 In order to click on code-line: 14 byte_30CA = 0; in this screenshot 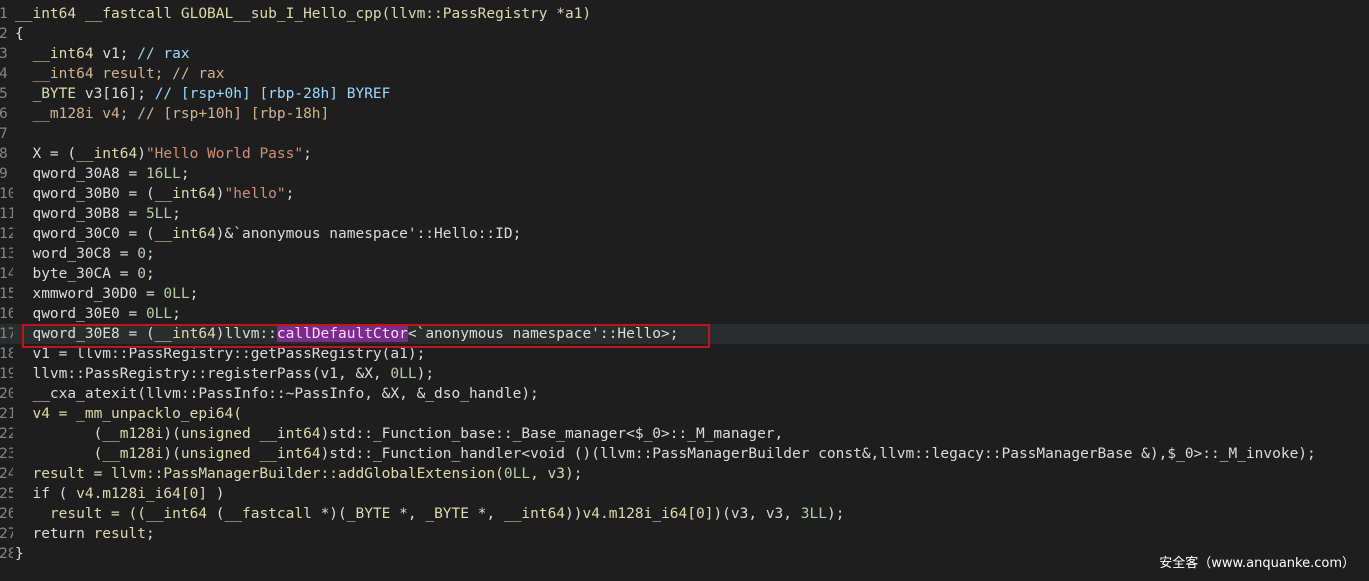, I will do `click(684, 274)`.